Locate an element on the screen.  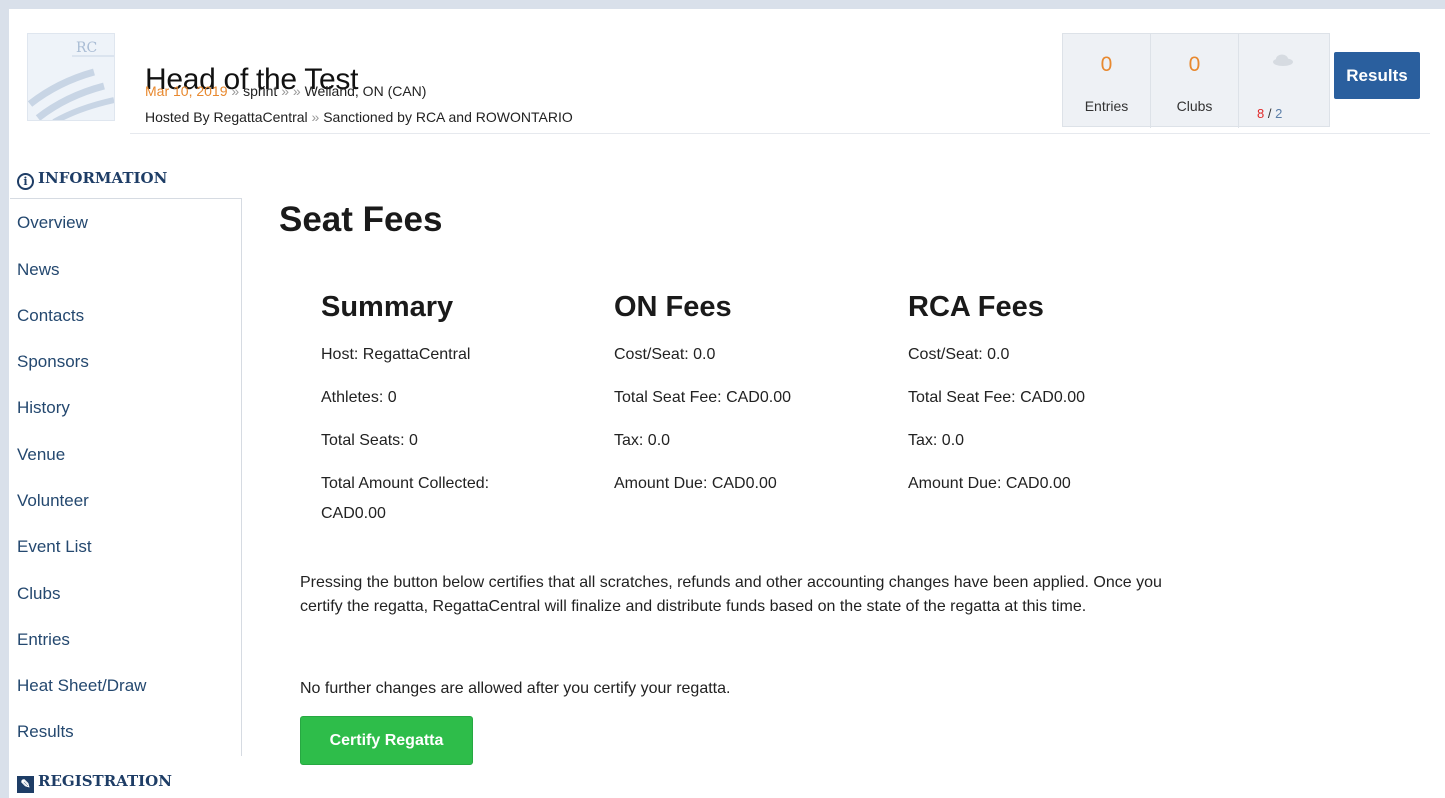
information-heading-label: INFORMATION is located at coordinates (103, 178).